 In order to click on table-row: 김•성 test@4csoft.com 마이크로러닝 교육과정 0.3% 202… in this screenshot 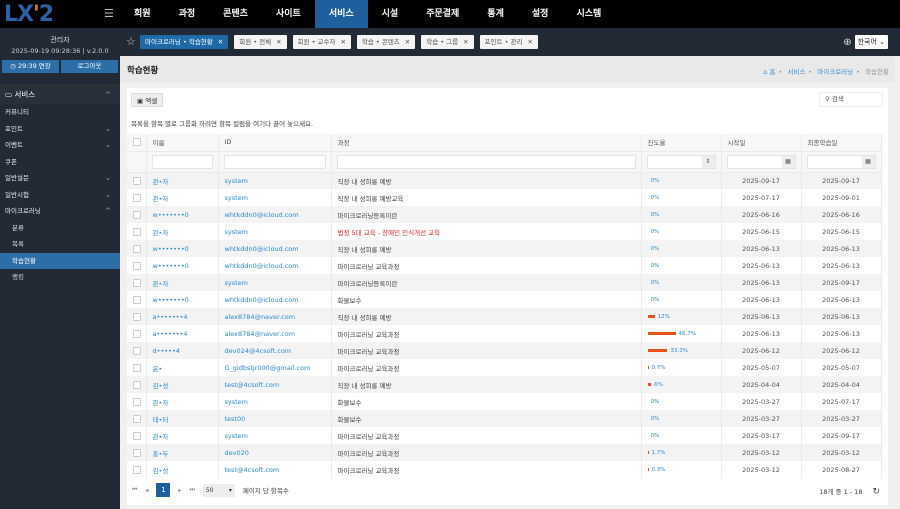, I will do `click(504, 469)`.